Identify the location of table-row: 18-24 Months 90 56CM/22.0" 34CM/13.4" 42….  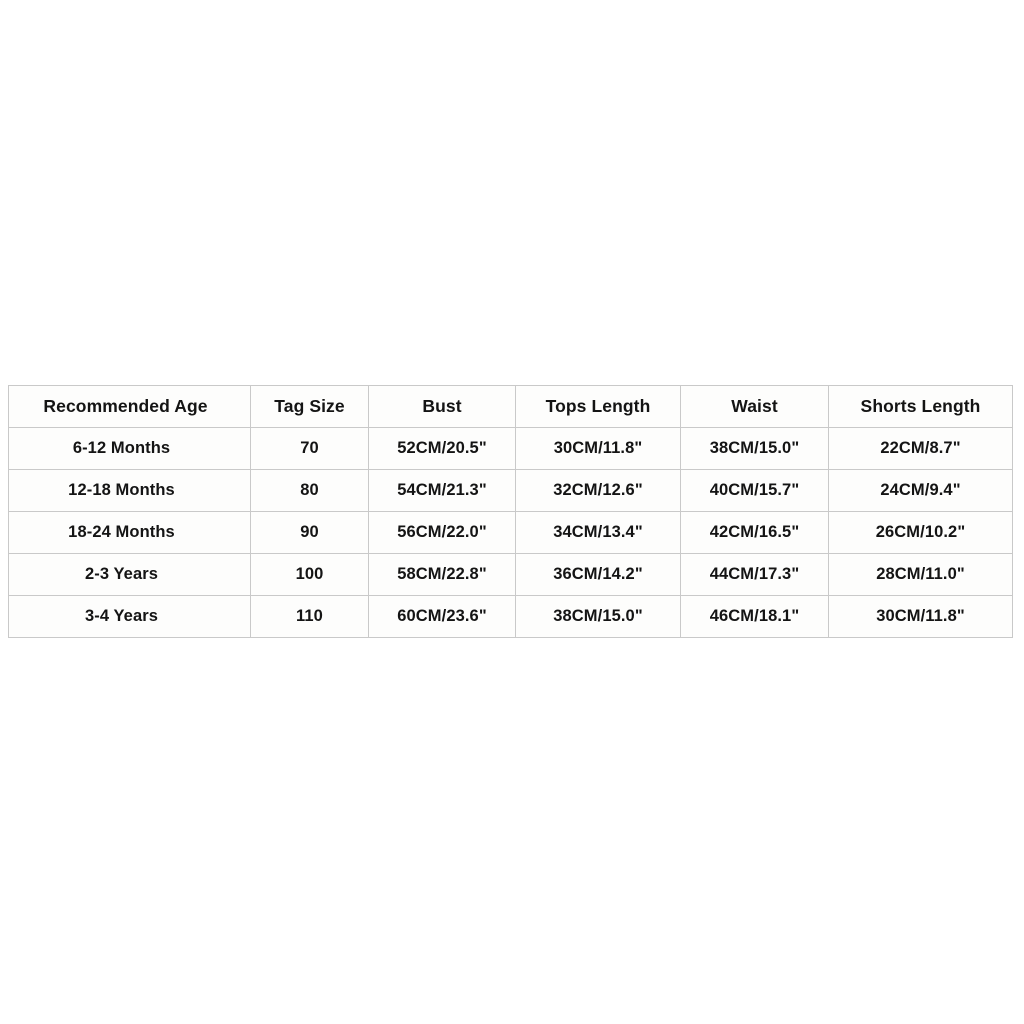
(510, 532).